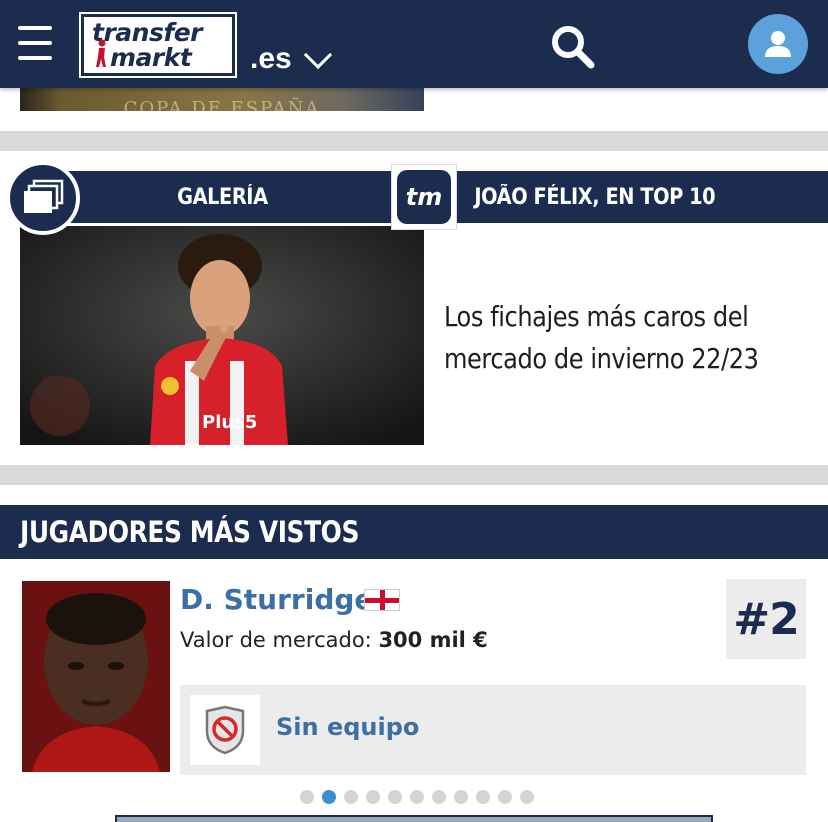 This screenshot has width=828, height=822. Describe the element at coordinates (271, 58) in the screenshot. I see `domain-label: .es` at that location.